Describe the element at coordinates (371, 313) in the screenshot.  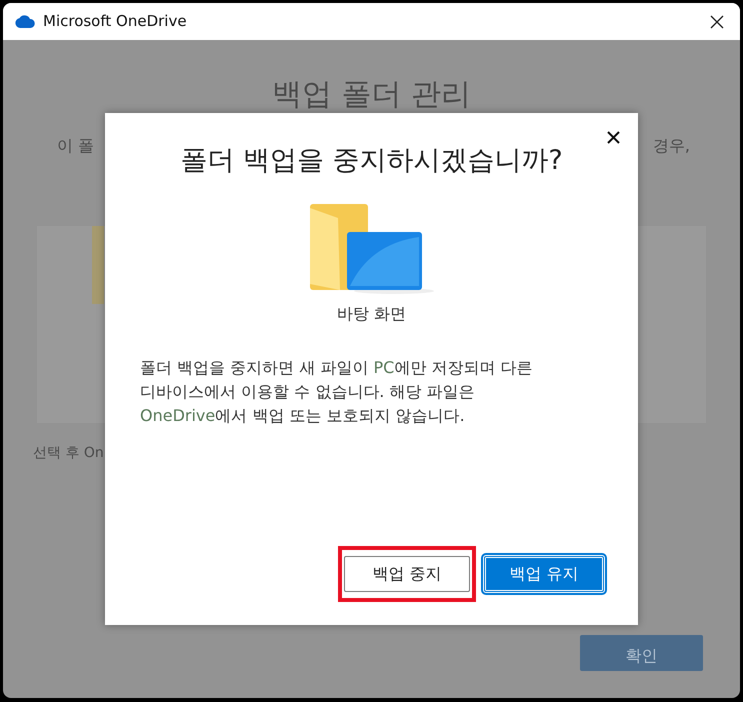
I see `folder-label: 바탕 화면` at that location.